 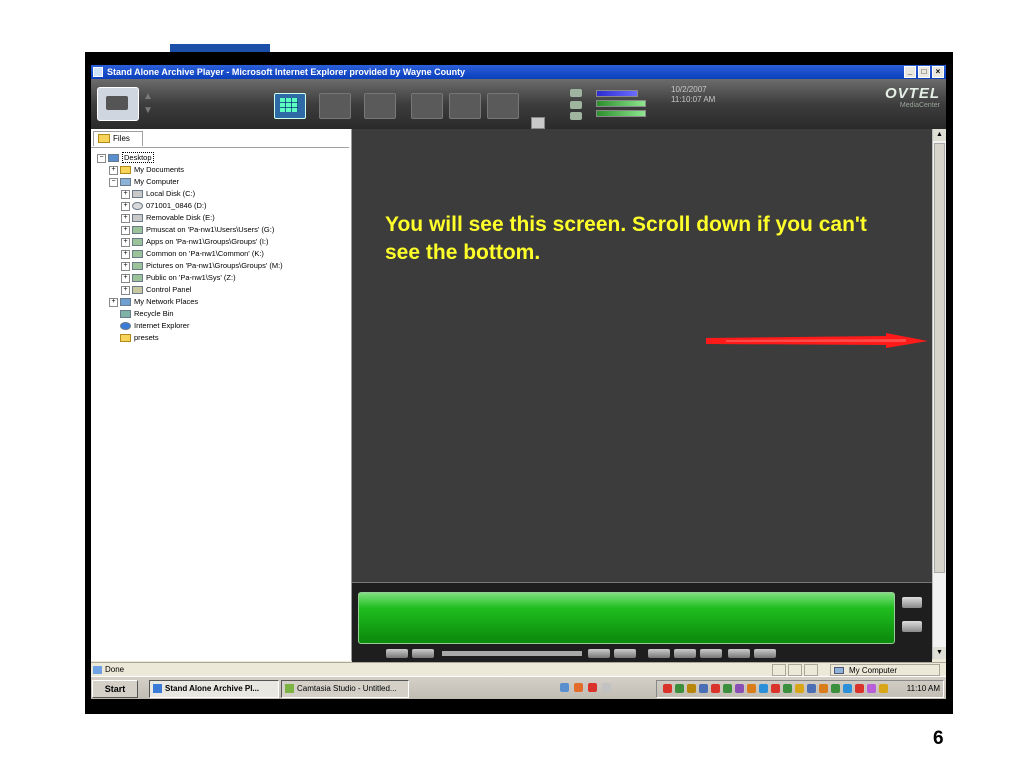 What do you see at coordinates (423, 653) in the screenshot?
I see `step-back-button` at bounding box center [423, 653].